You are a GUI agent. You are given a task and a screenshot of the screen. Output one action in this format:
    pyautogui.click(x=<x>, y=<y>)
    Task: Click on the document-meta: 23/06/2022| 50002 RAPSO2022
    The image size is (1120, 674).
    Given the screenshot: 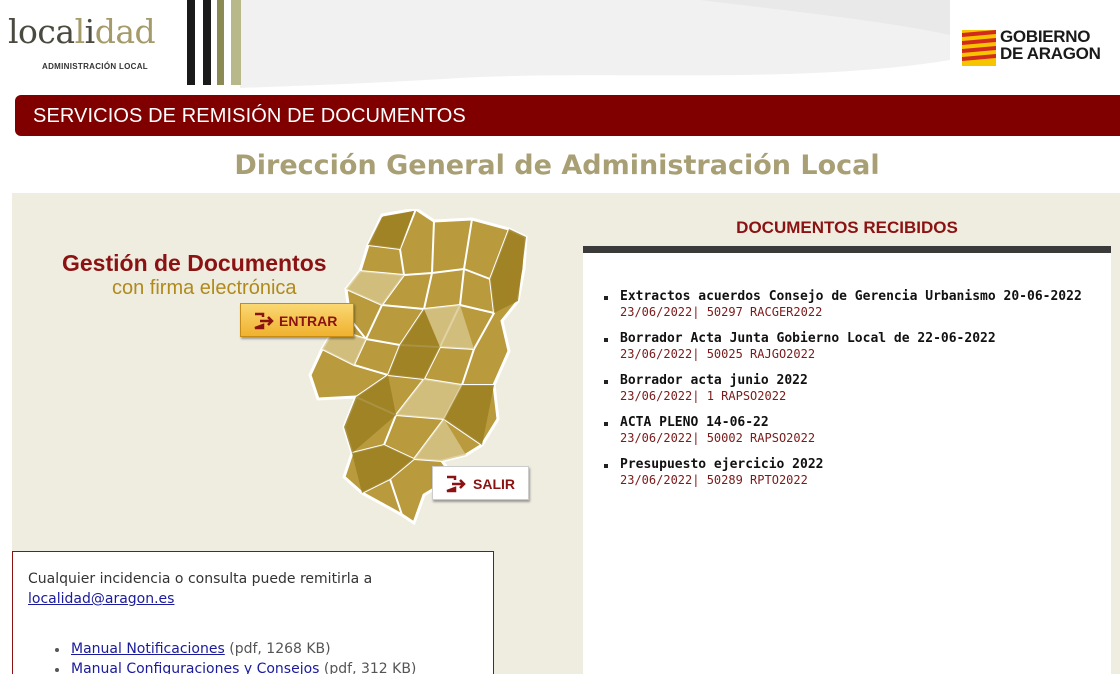 What is the action you would take?
    pyautogui.click(x=718, y=438)
    